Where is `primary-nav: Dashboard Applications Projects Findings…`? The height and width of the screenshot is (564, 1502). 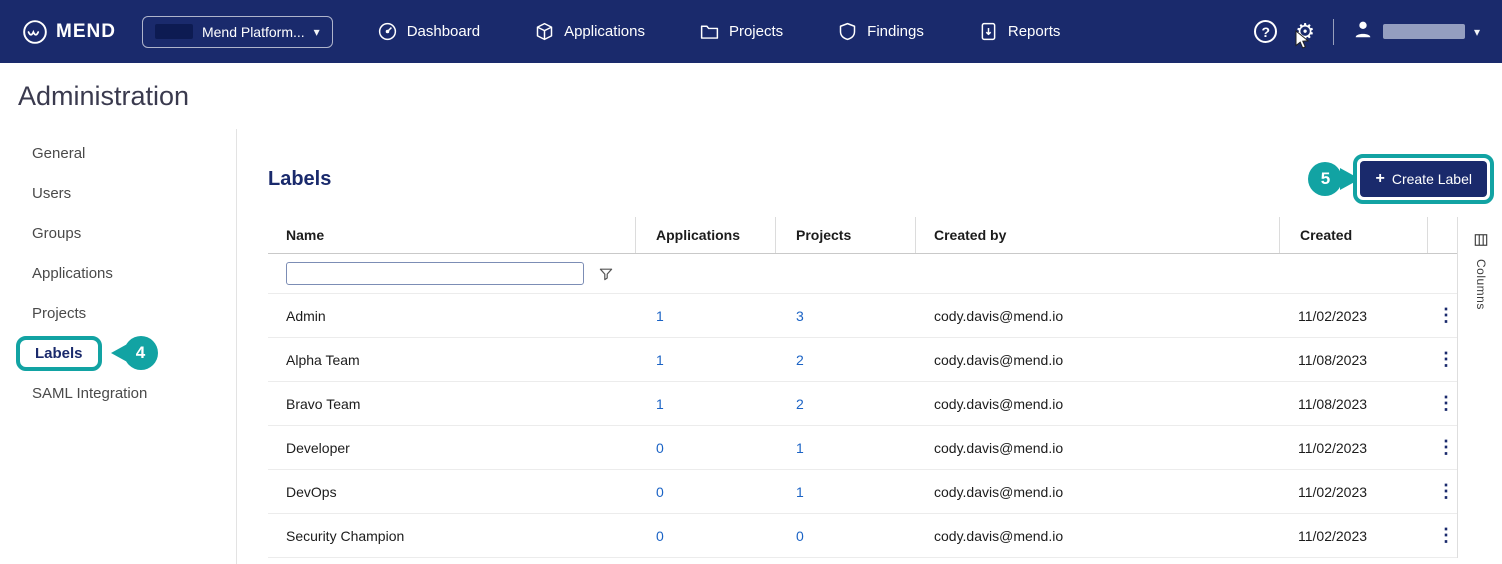 primary-nav: Dashboard Applications Projects Findings… is located at coordinates (719, 31).